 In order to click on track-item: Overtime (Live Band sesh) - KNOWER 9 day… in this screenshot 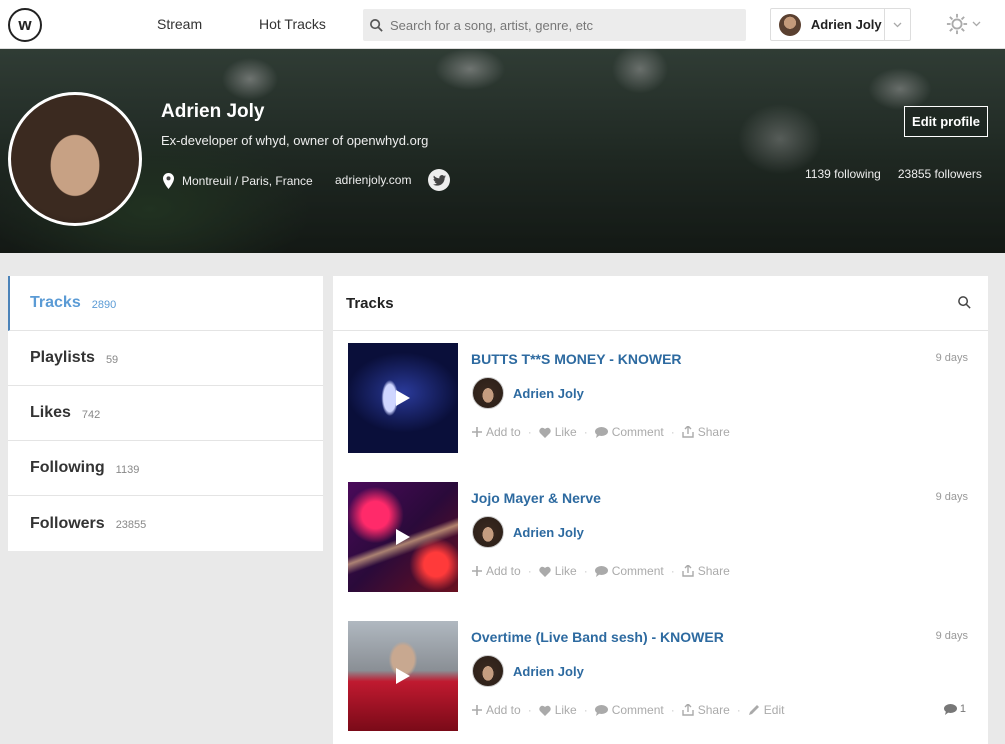, I will do `click(660, 676)`.